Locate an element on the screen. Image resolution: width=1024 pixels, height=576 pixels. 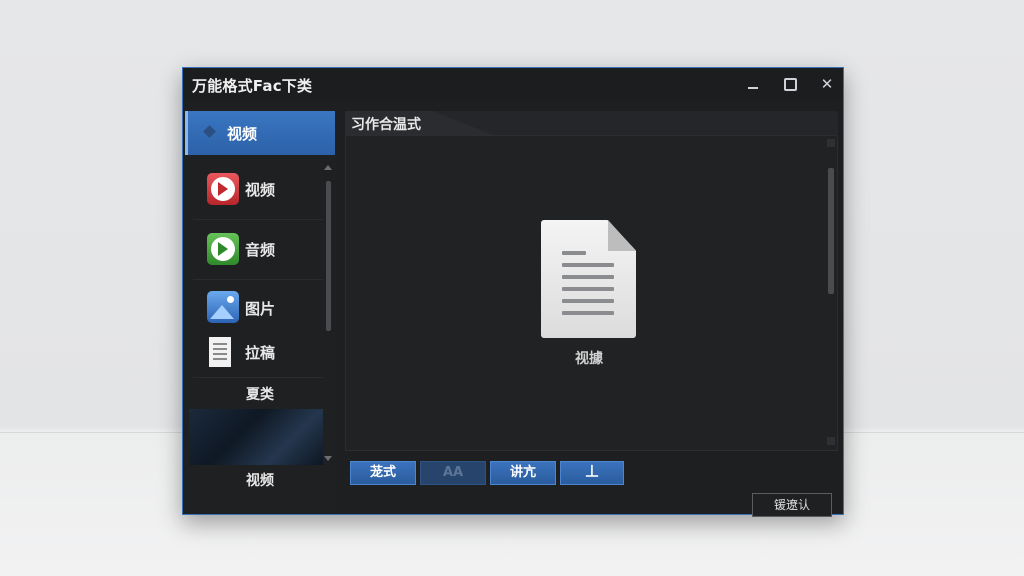
disabled-button: AA is located at coordinates (453, 473).